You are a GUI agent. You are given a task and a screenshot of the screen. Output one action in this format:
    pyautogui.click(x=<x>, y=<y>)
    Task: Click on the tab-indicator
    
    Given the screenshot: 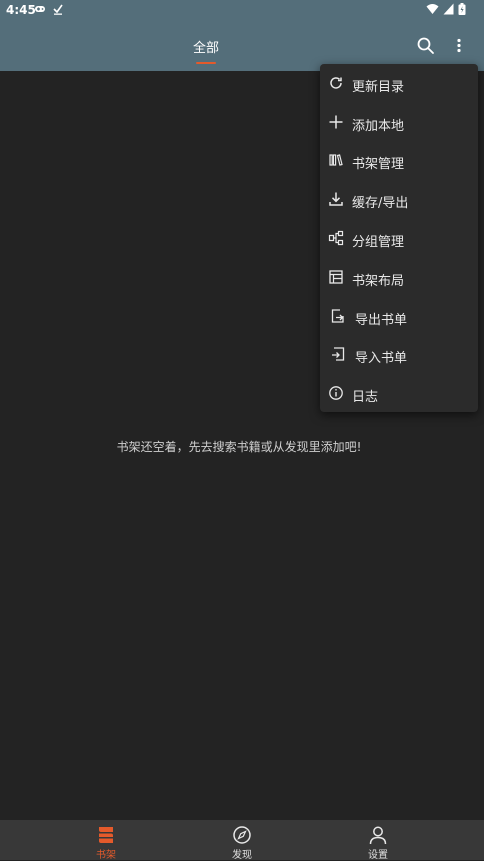 What is the action you would take?
    pyautogui.click(x=206, y=63)
    